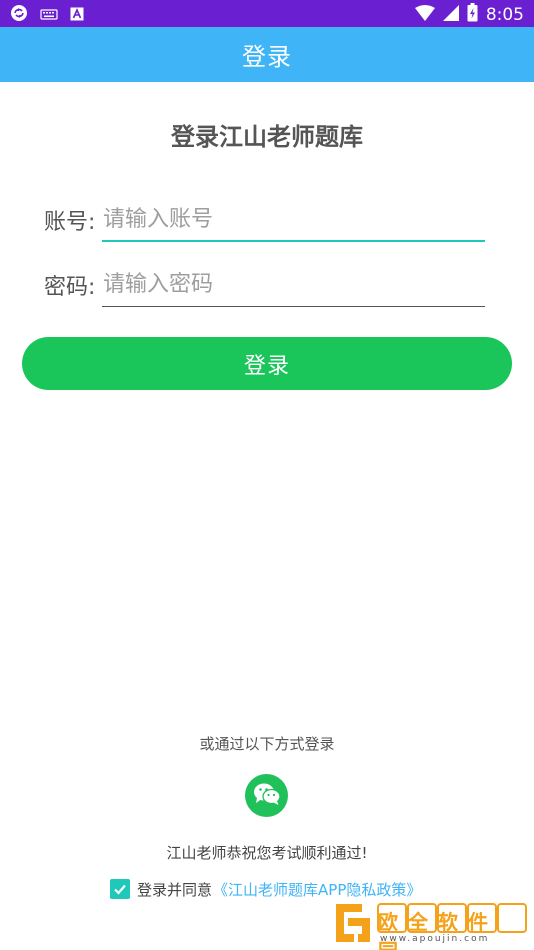  I want to click on page-title: 登录江山老师题库, so click(267, 137).